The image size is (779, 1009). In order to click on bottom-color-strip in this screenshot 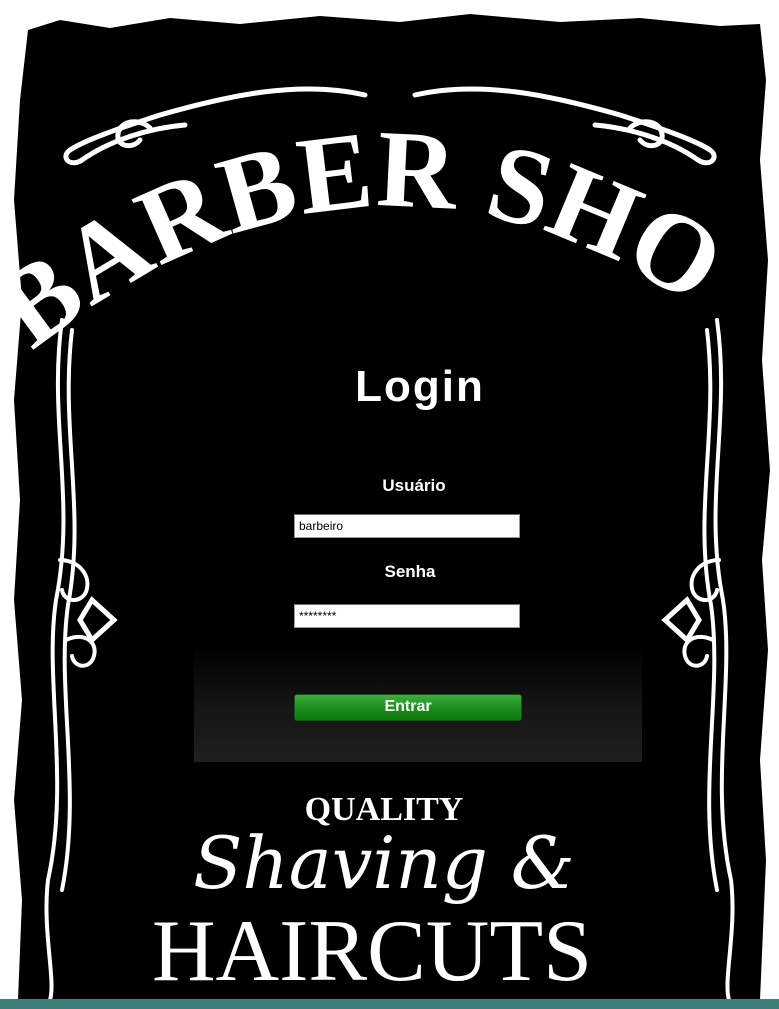, I will do `click(389, 1004)`.